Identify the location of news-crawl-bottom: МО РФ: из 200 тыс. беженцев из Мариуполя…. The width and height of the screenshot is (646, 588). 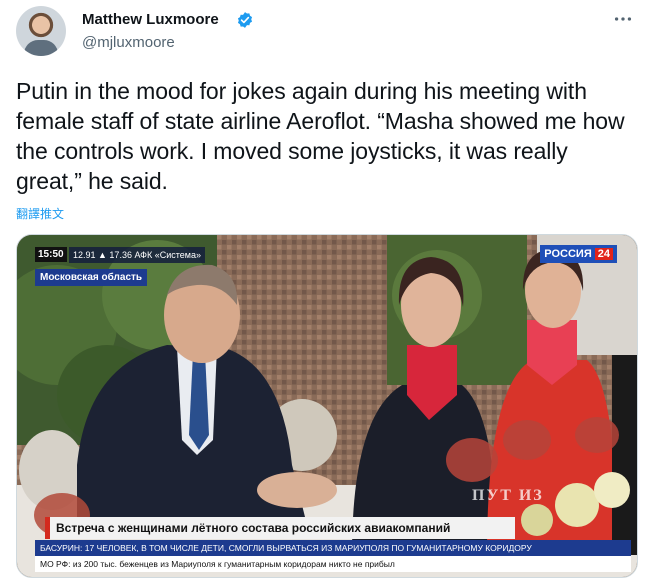
(333, 564).